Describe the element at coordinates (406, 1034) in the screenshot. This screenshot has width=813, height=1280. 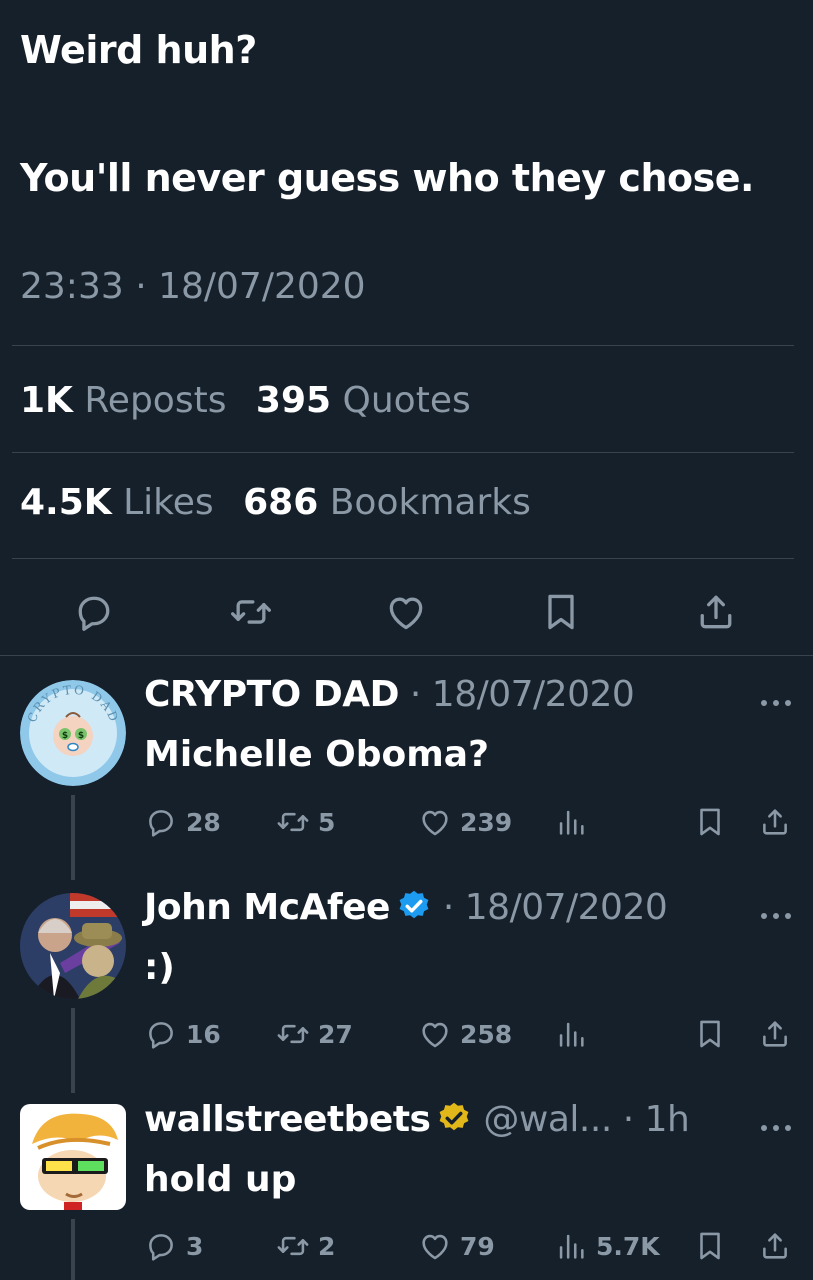
I see `reply-action-bar: 16 27 258` at that location.